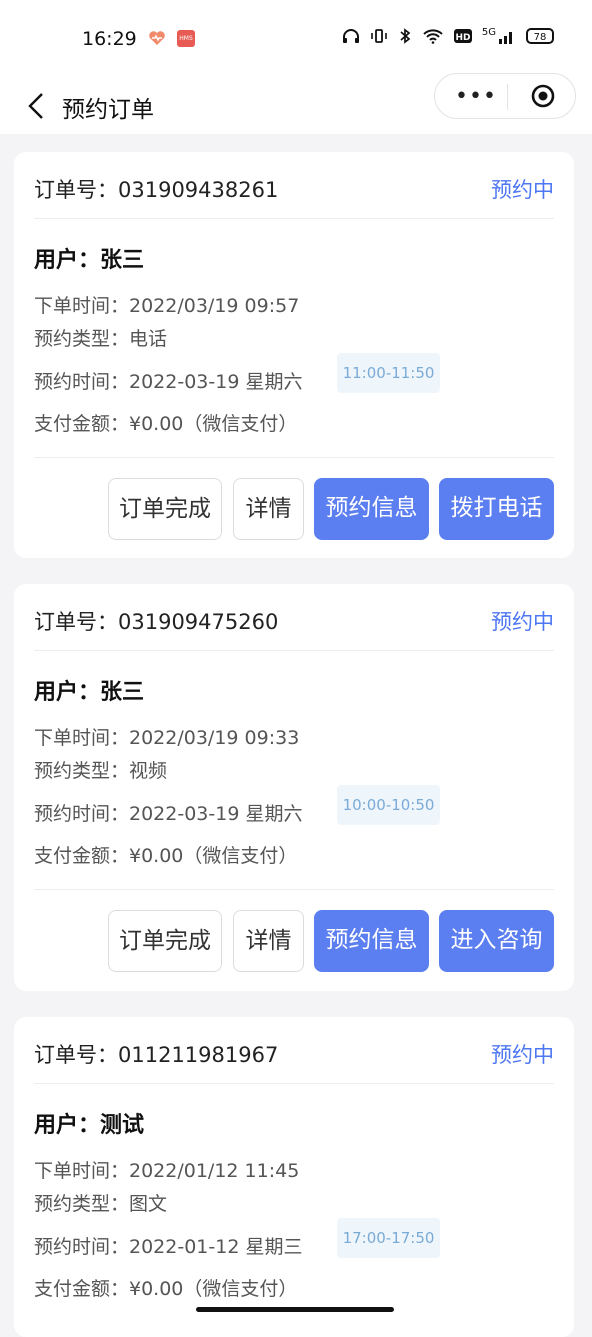  Describe the element at coordinates (167, 306) in the screenshot. I see `order-time: 下单时间：2022/03/19 09:57` at that location.